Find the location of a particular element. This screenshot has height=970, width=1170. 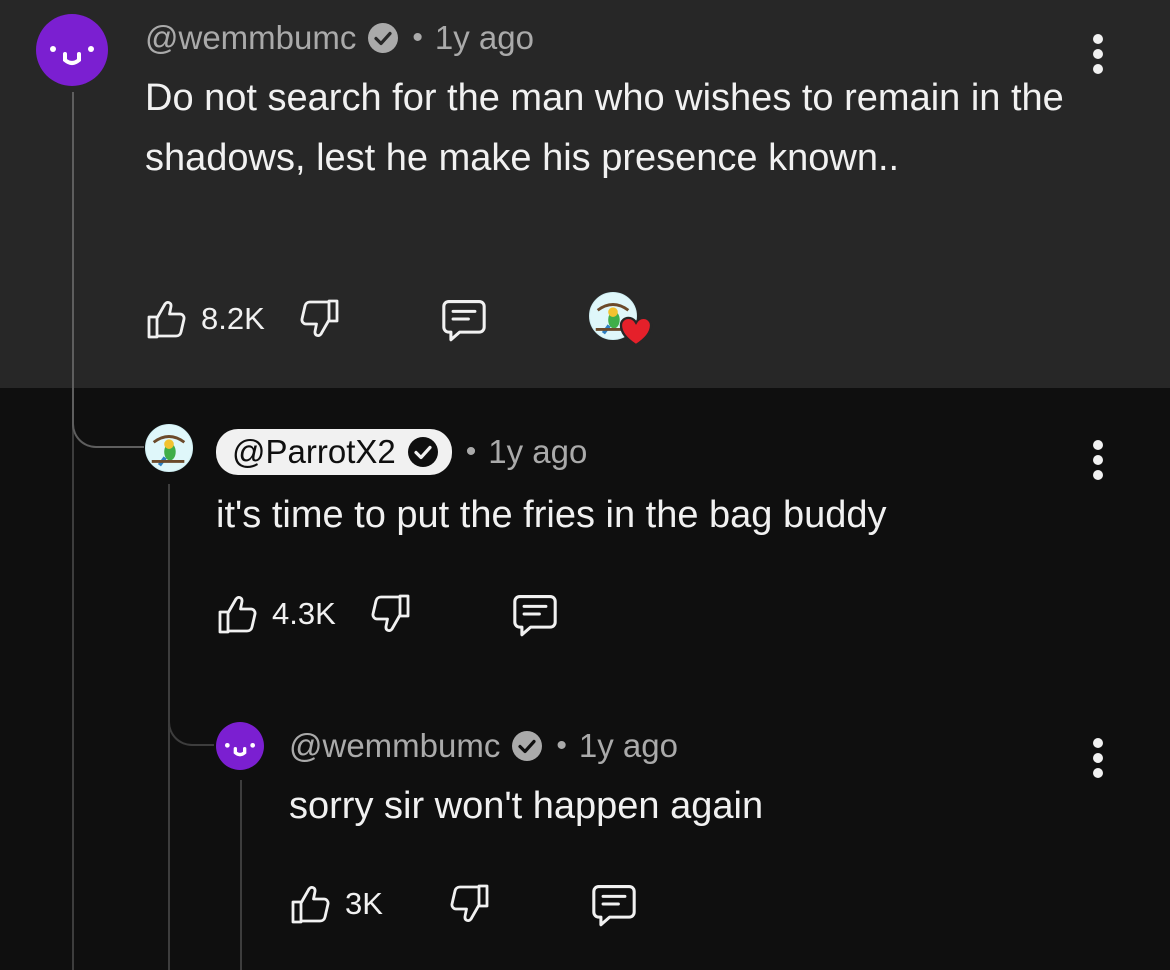

comment-3-timestamp: 1y ago is located at coordinates (628, 746).